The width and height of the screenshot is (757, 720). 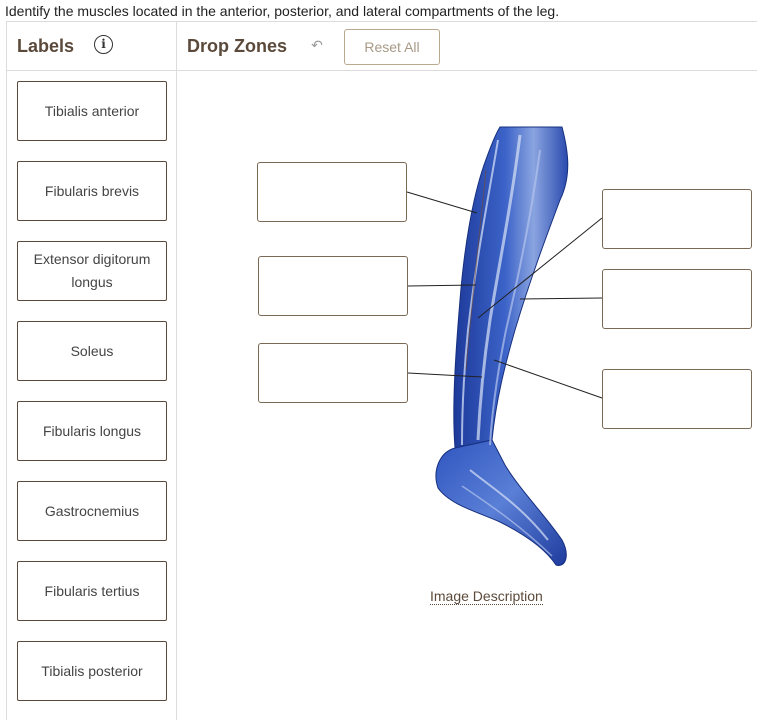 I want to click on image-description-link: Image Description, so click(x=486, y=596).